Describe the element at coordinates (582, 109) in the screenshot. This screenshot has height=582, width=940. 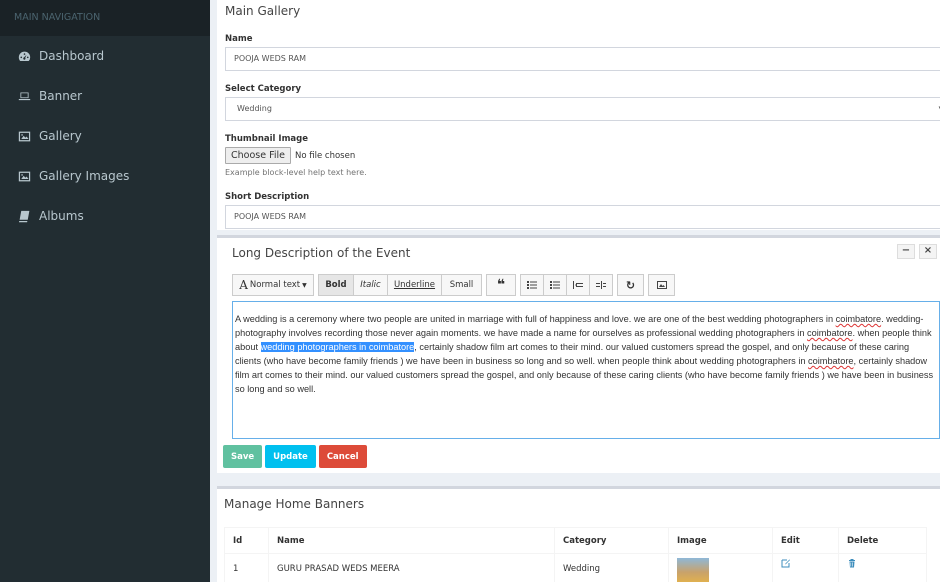
I see `category-select: Wedding ▼` at that location.